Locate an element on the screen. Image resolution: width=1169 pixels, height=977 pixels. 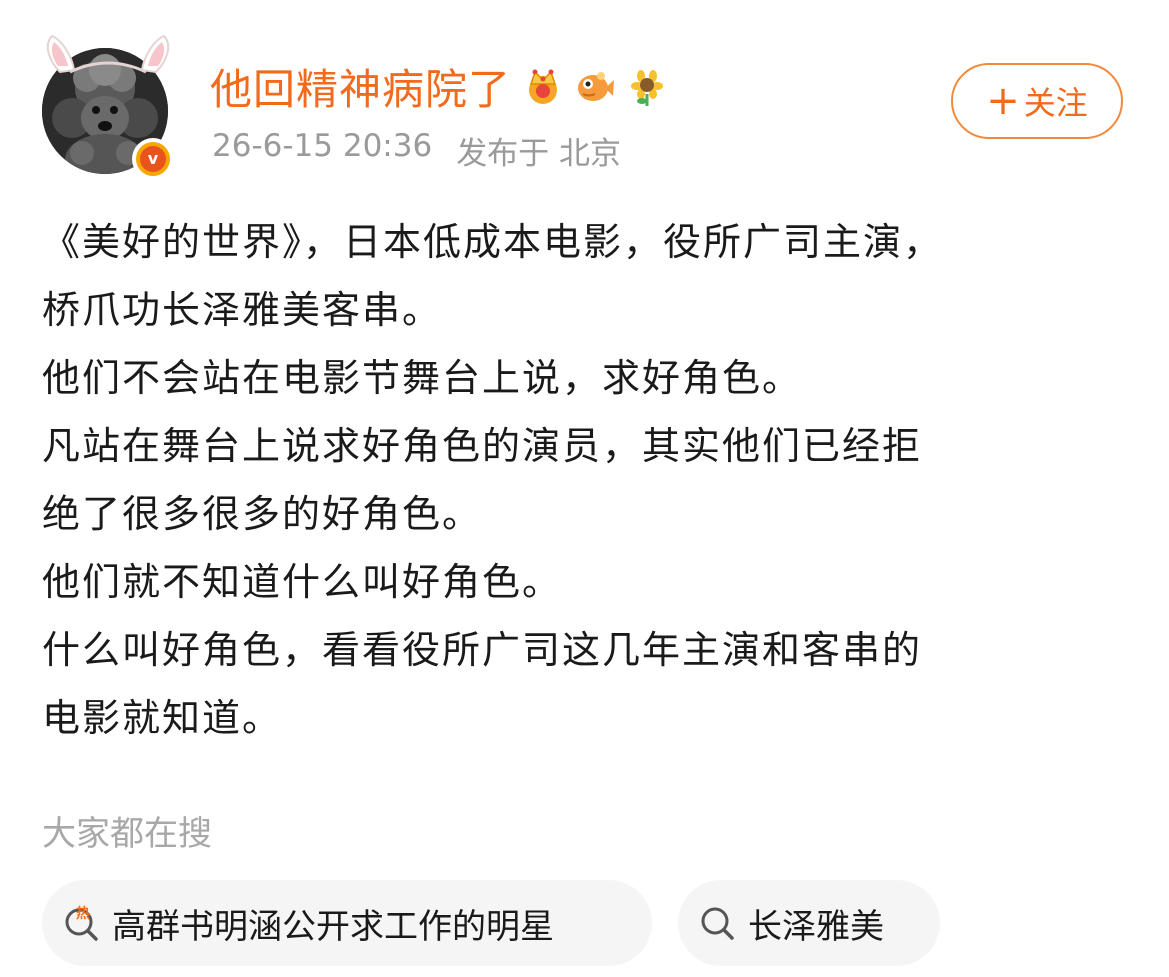
post-line: 电影就知道。 is located at coordinates (162, 718).